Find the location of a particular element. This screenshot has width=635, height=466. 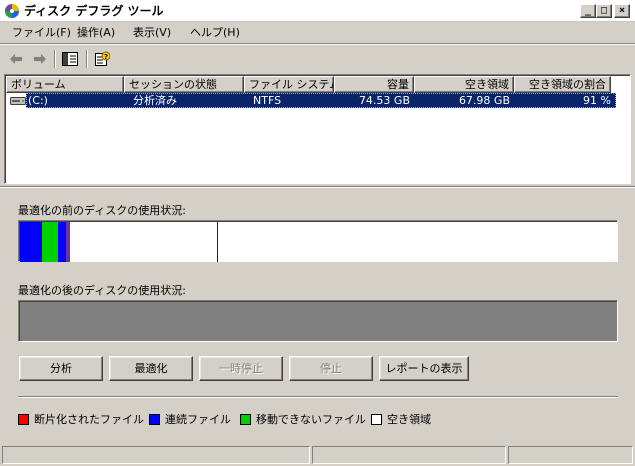

pause-button: 一時停止 is located at coordinates (241, 368).